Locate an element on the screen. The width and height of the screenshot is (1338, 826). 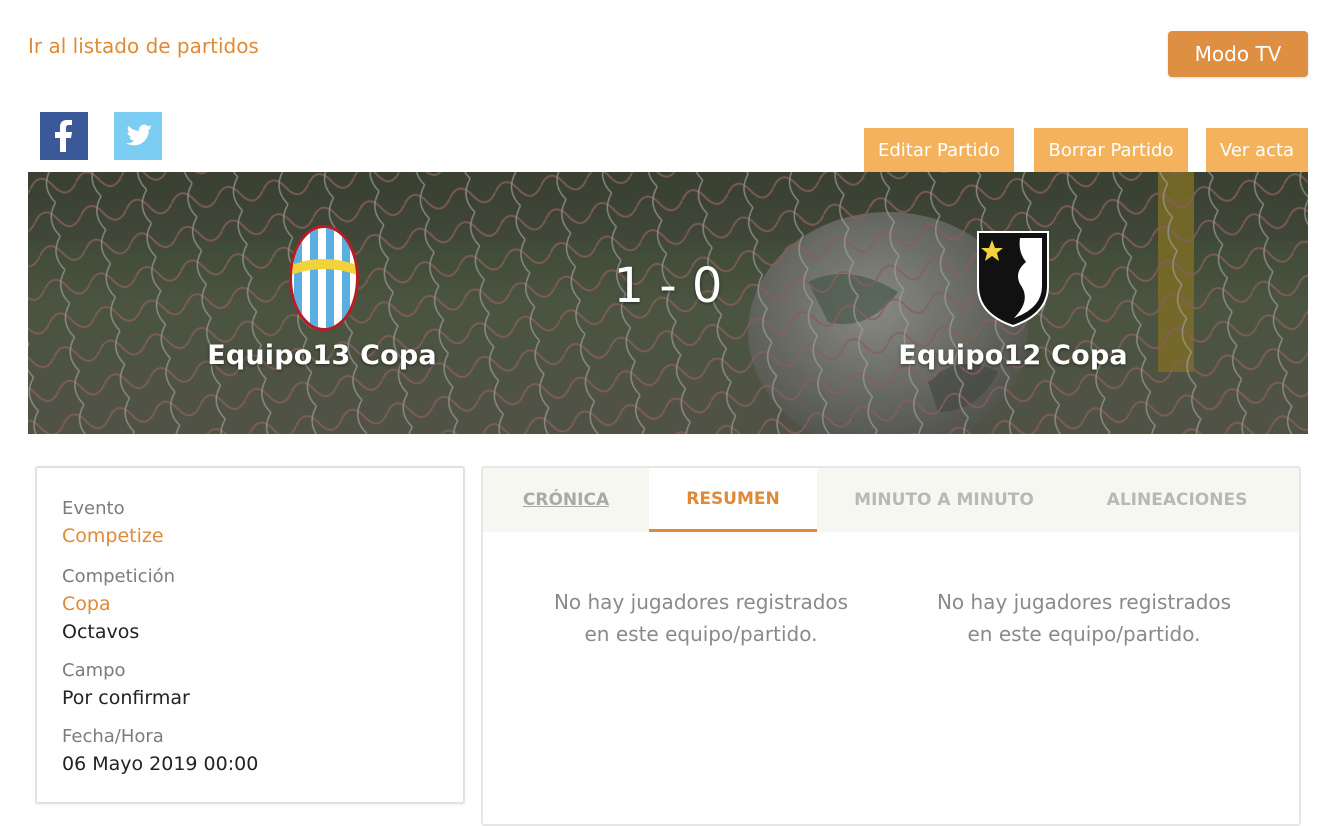
home-team-name: Equipo13 Copa is located at coordinates (322, 355).